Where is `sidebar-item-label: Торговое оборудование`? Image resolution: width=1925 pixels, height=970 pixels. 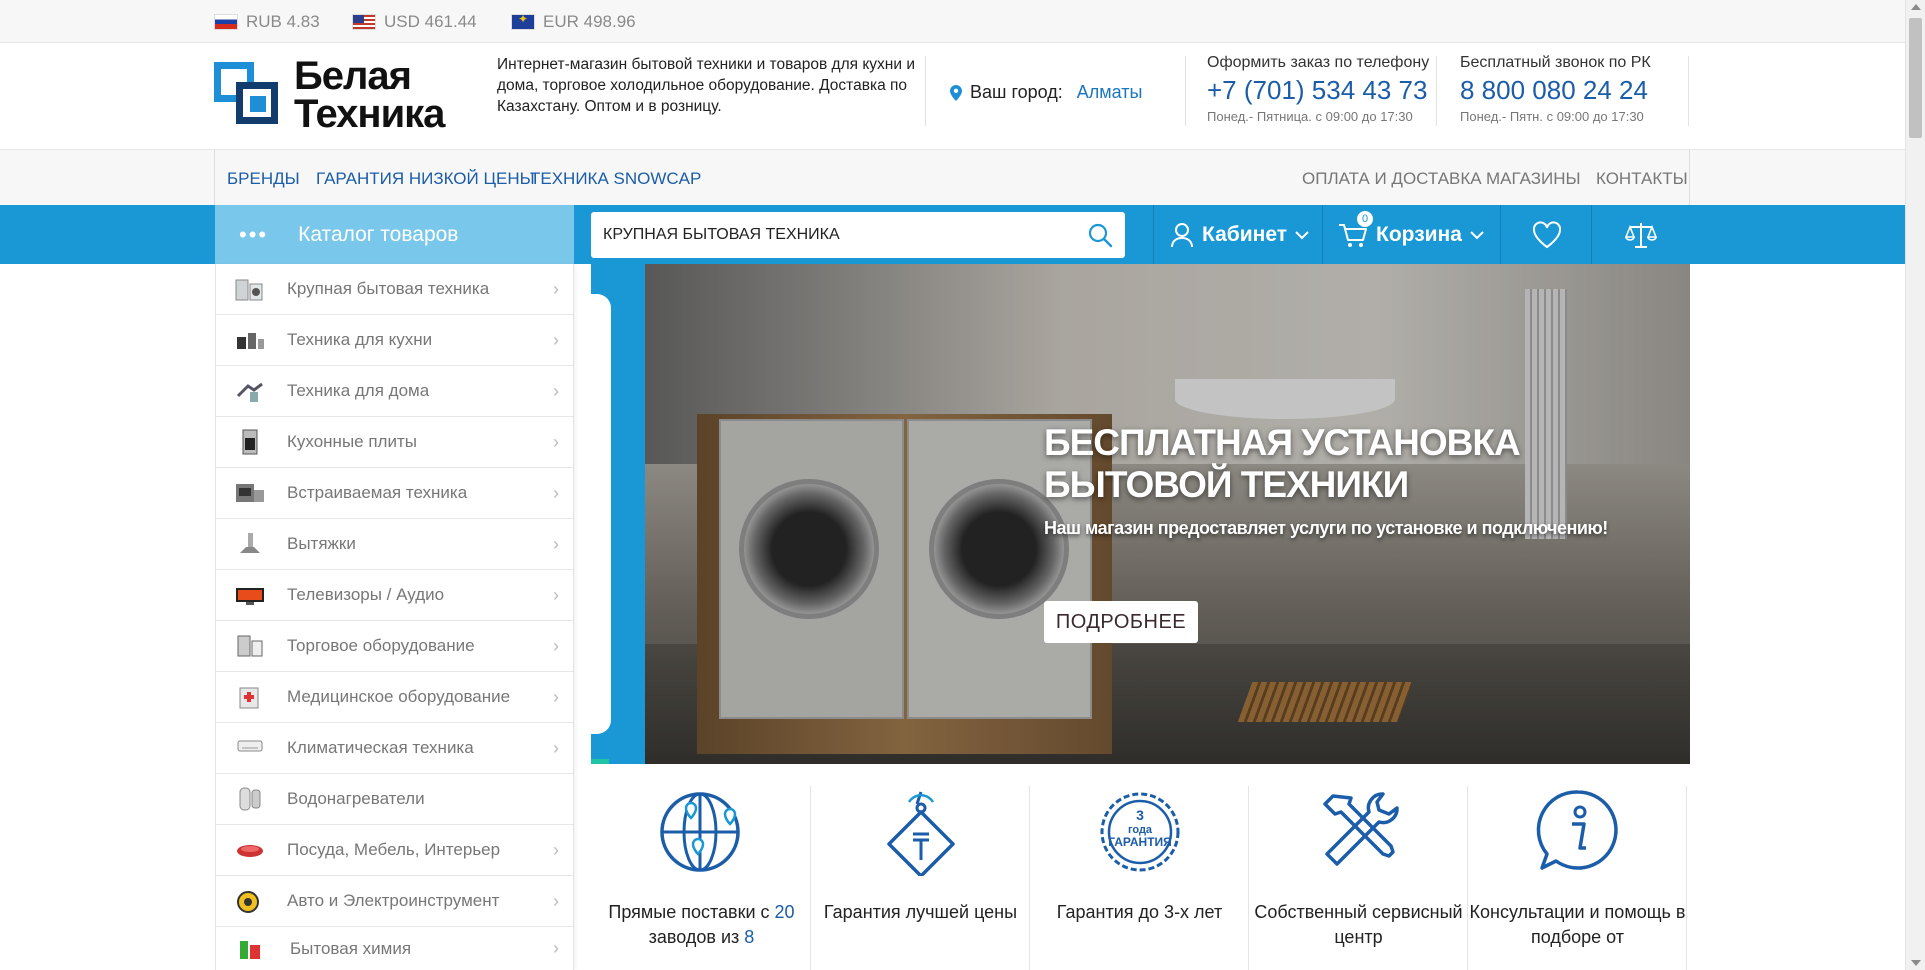
sidebar-item-label: Торговое оборудование is located at coordinates (381, 645).